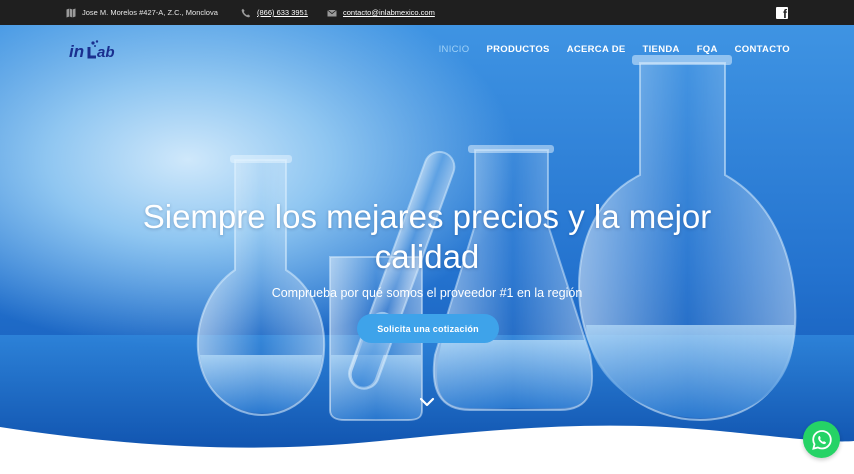  What do you see at coordinates (282, 12) in the screenshot?
I see `phone-link: (866) 633 3951` at bounding box center [282, 12].